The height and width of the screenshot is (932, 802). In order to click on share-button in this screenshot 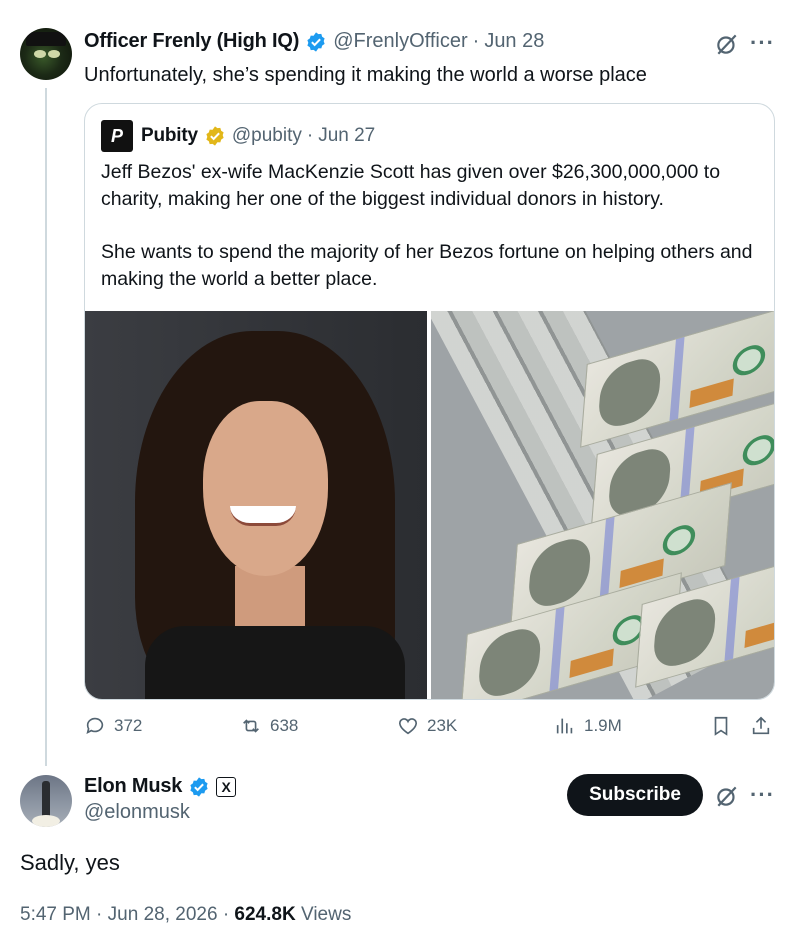, I will do `click(765, 726)`.